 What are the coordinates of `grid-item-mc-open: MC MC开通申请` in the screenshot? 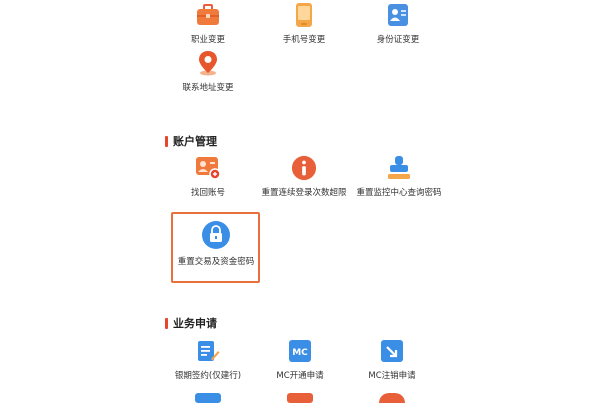 It's located at (300, 360).